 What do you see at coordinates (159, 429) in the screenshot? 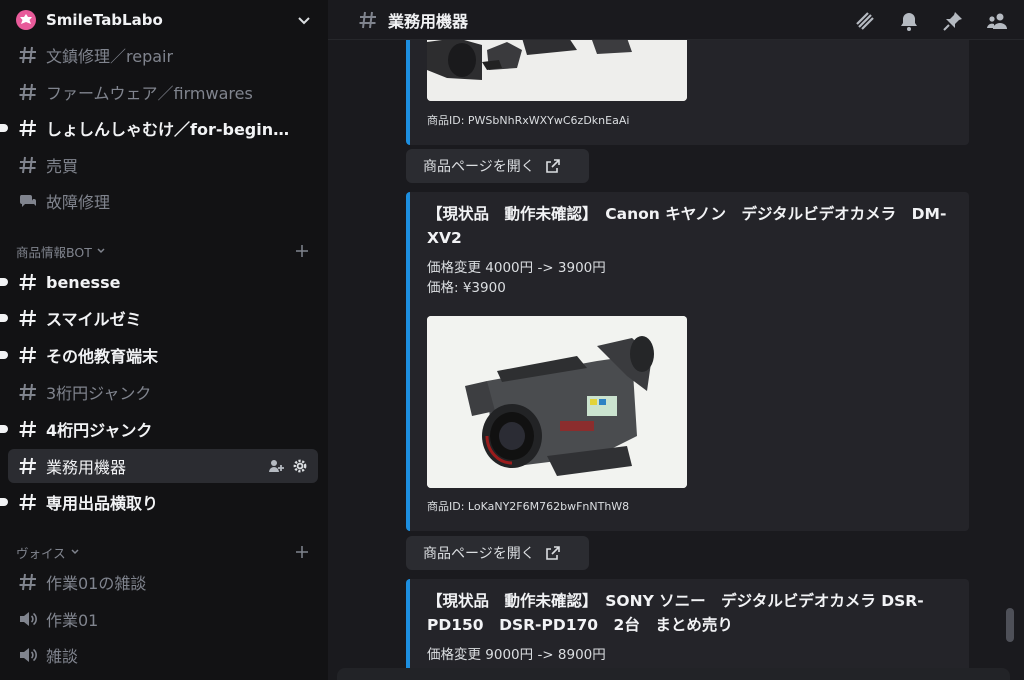
I see `channel-item: 4桁円ジャンク` at bounding box center [159, 429].